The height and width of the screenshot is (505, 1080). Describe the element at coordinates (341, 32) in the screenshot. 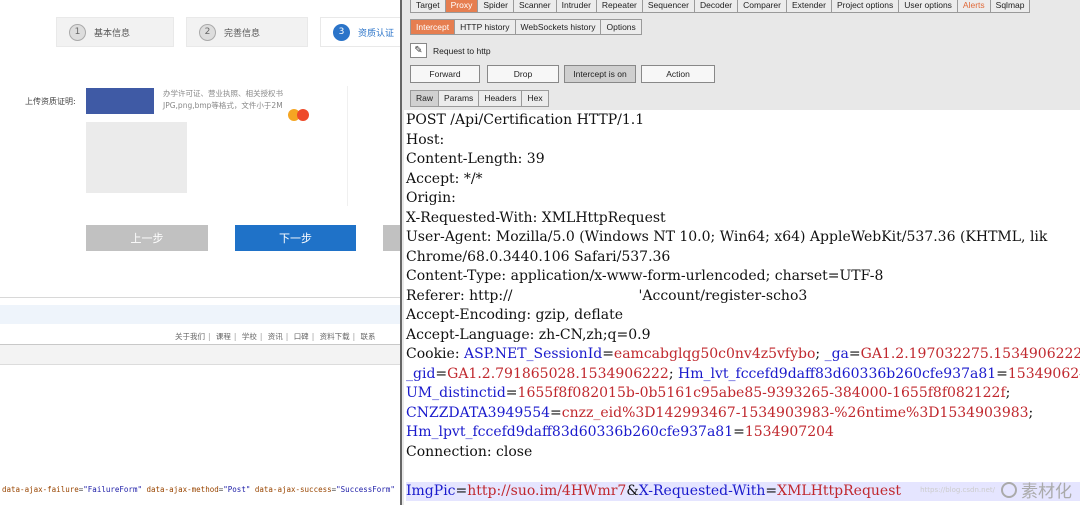

I see `step-number: 3` at that location.